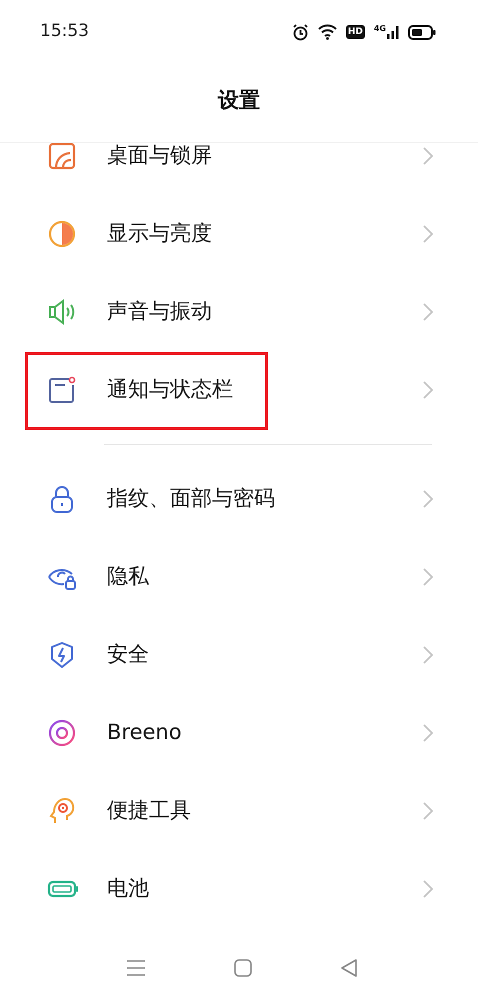 This screenshot has height=997, width=478. Describe the element at coordinates (62, 312) in the screenshot. I see `speaker-icon` at that location.